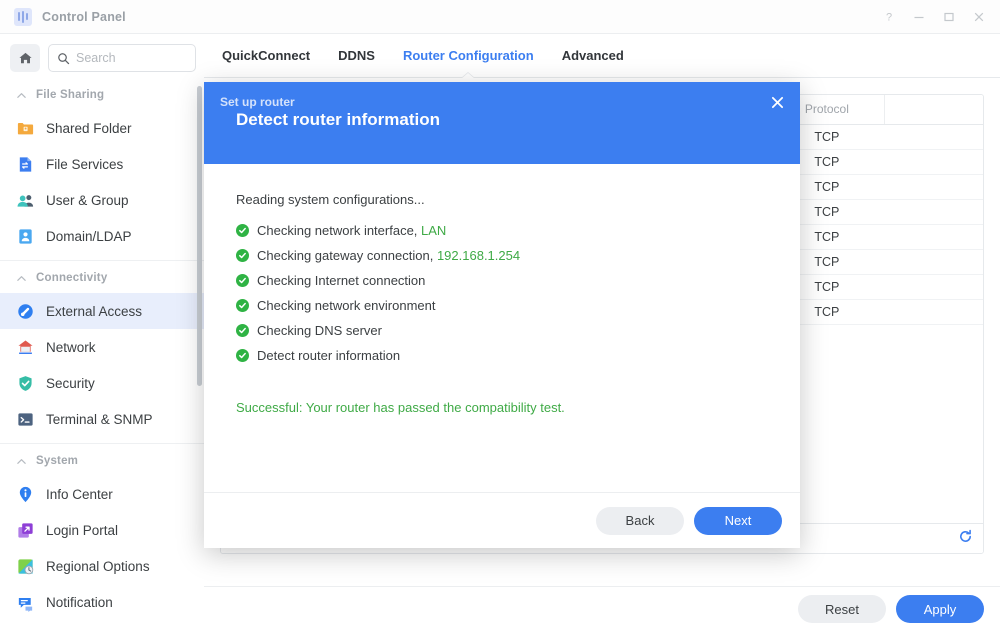 The width and height of the screenshot is (1000, 631). I want to click on sidebar-item-label: Regional Options, so click(98, 566).